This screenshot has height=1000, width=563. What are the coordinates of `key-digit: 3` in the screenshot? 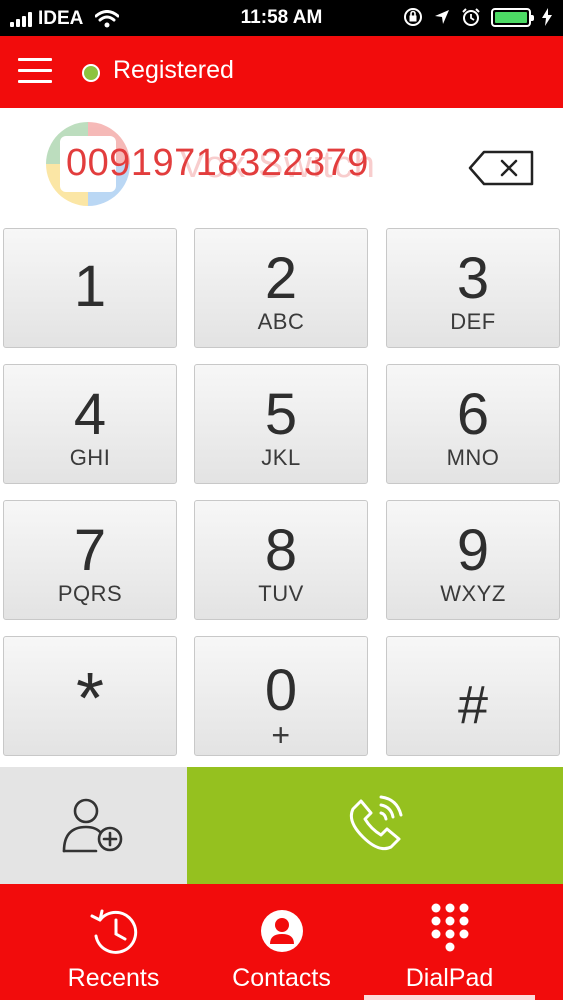 It's located at (473, 278).